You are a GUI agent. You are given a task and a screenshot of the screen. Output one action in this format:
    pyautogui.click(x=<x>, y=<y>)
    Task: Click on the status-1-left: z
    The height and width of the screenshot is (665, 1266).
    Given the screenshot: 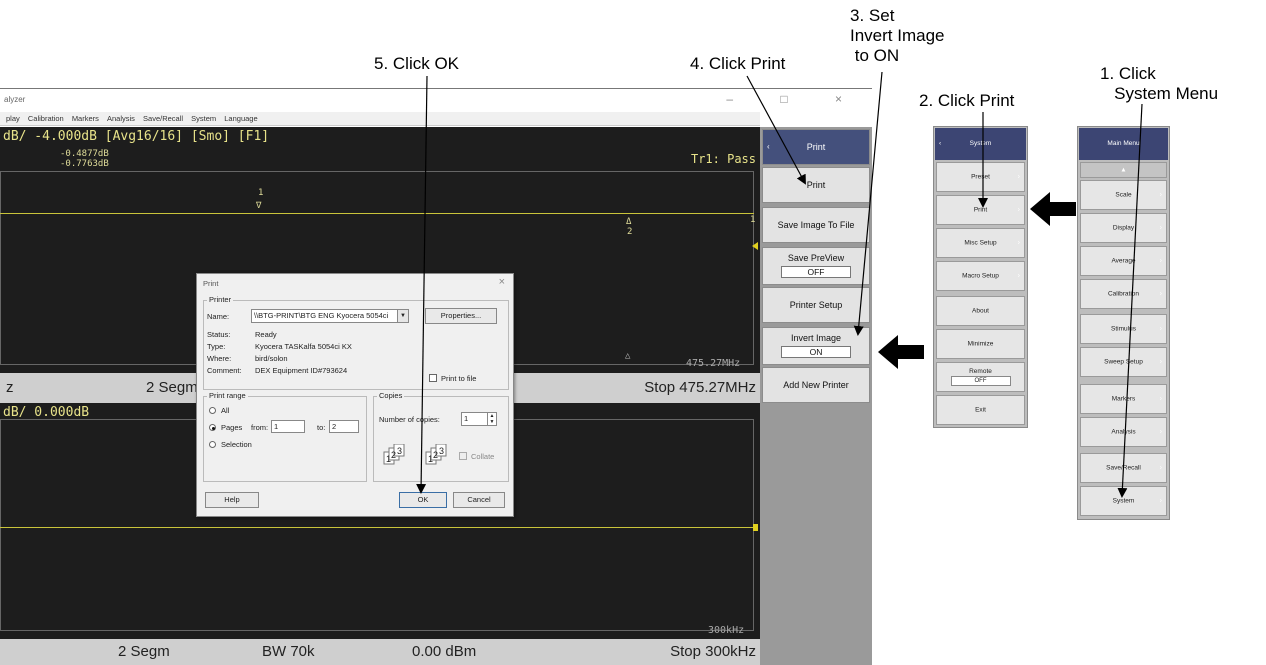 What is the action you would take?
    pyautogui.click(x=10, y=387)
    